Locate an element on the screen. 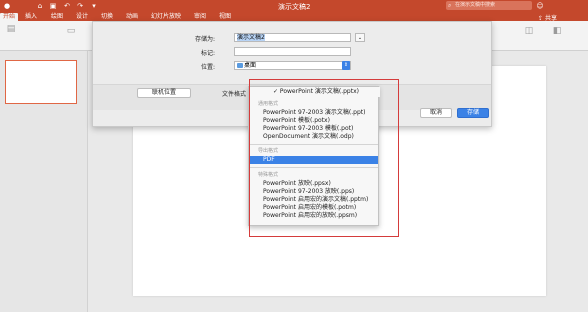  tags-label: 标记: is located at coordinates (207, 53).